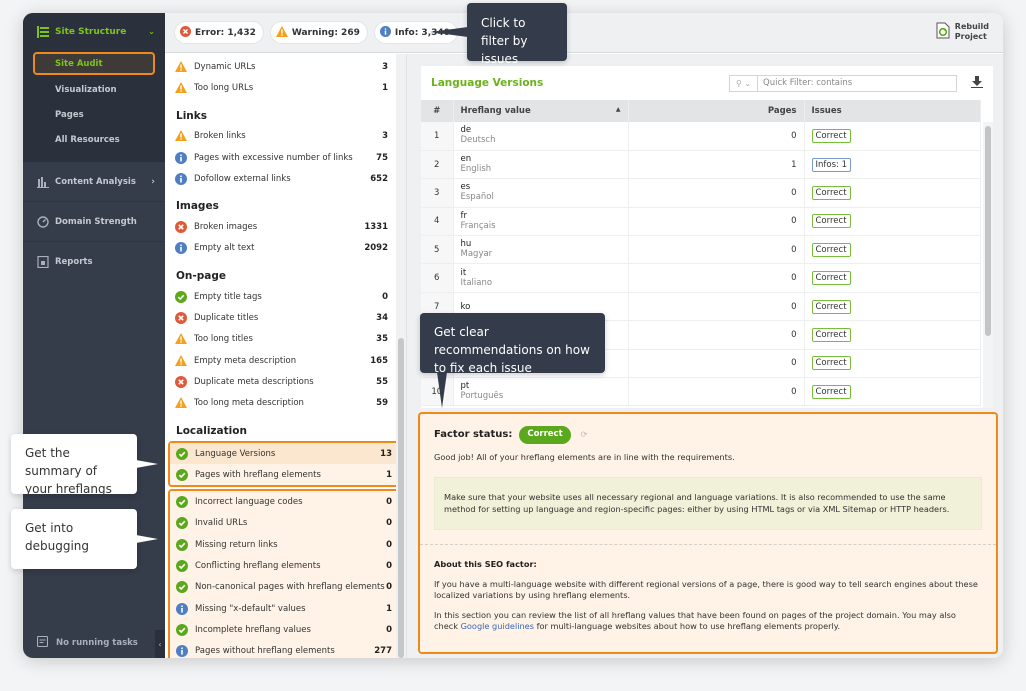 The width and height of the screenshot is (1026, 691). I want to click on sidebar-item-visualization: Visualization, so click(94, 89).